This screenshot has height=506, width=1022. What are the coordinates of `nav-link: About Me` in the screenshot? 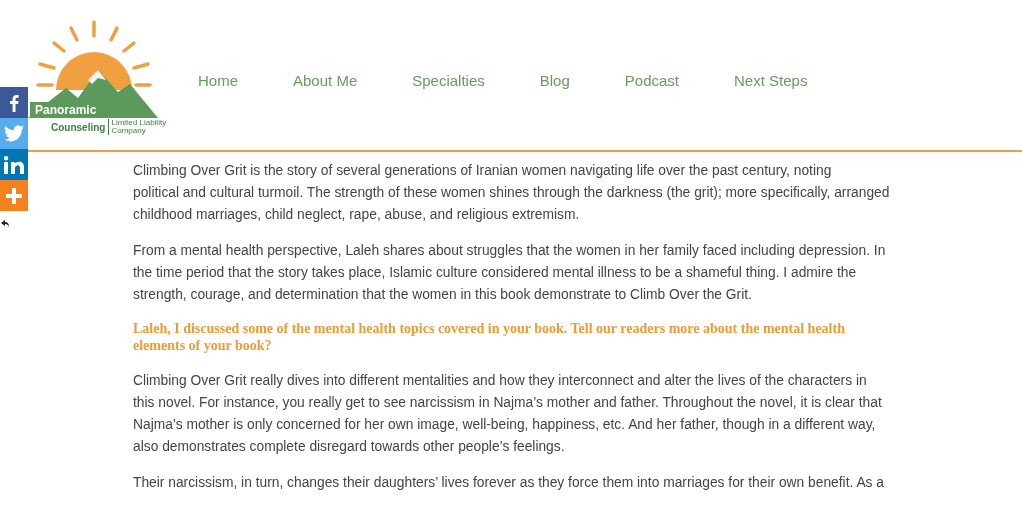 It's located at (325, 81).